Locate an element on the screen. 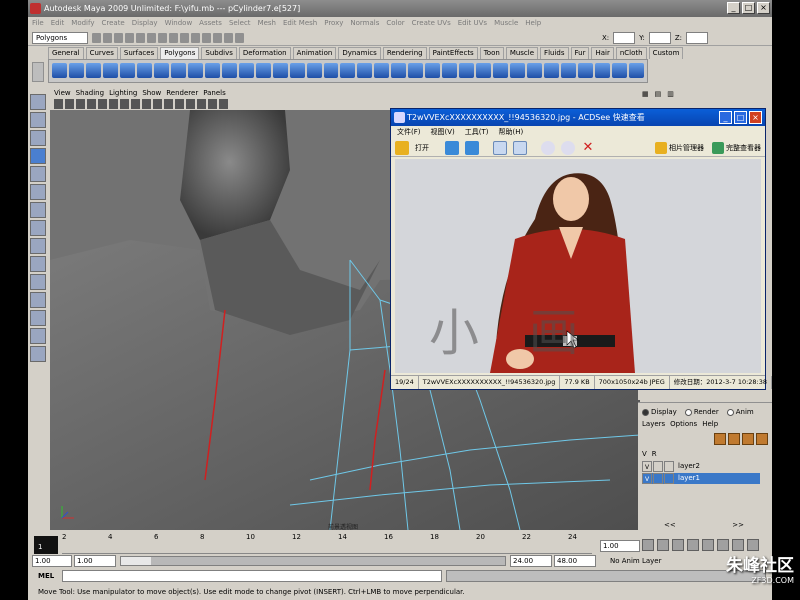  tab-deformation: Deformation is located at coordinates (264, 53).